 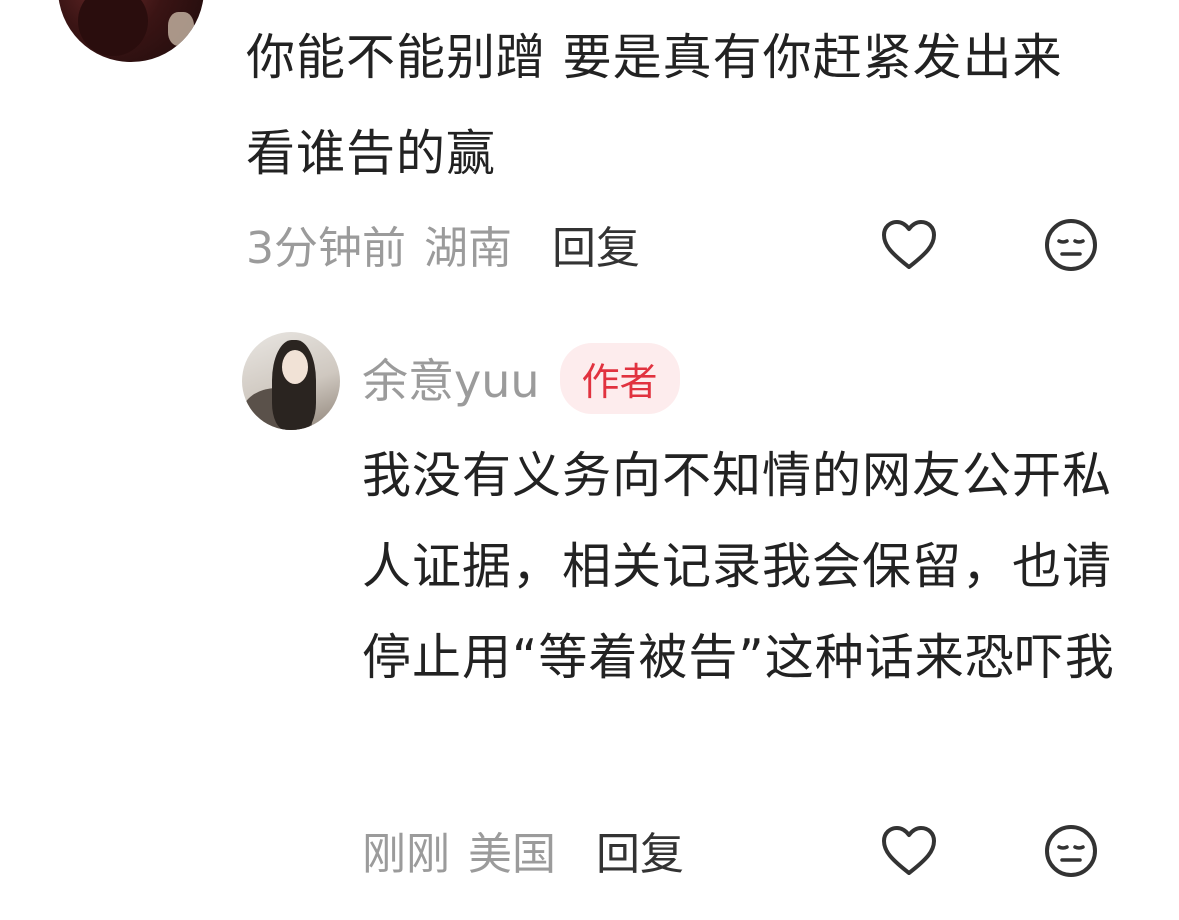 I want to click on top-comment-avatar, so click(x=131, y=31).